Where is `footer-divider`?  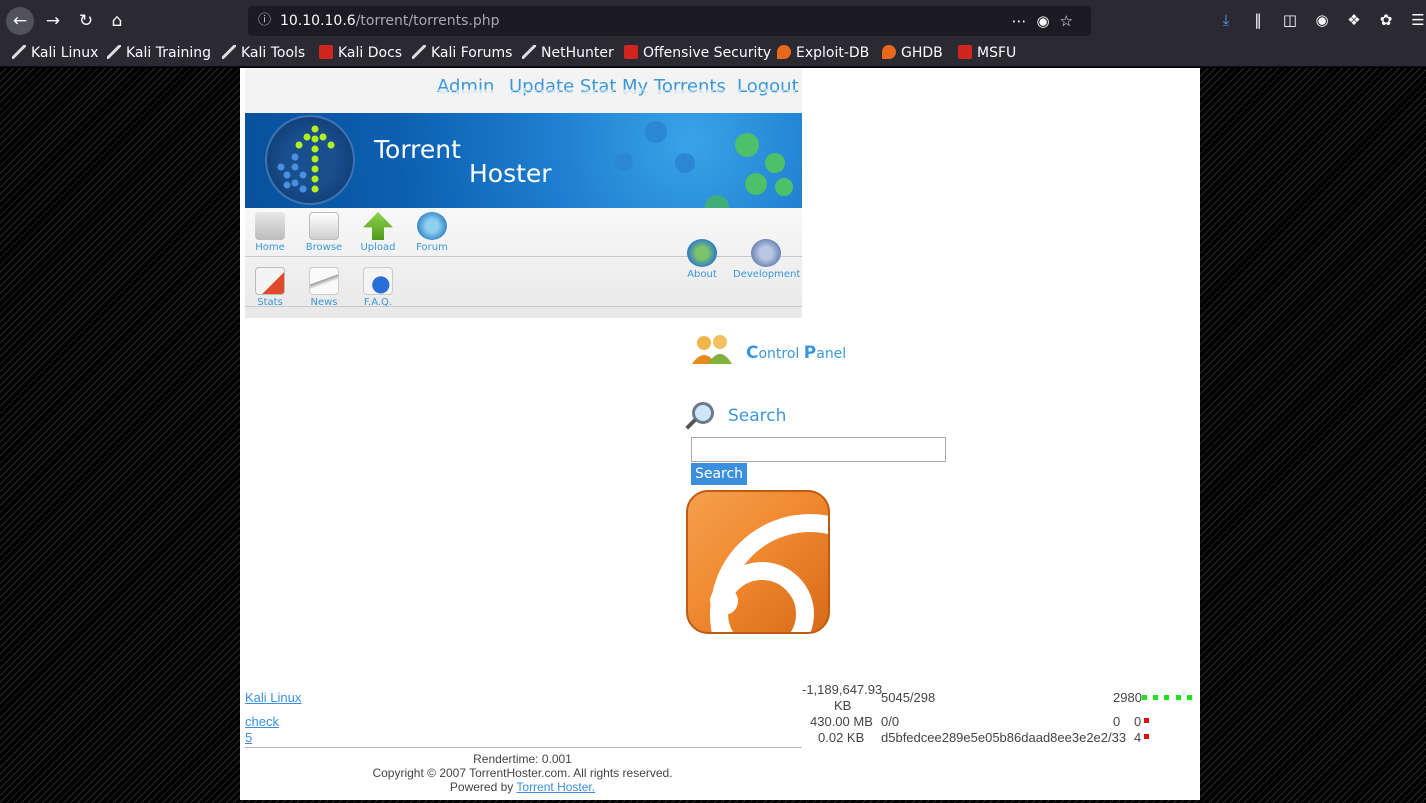 footer-divider is located at coordinates (523, 747).